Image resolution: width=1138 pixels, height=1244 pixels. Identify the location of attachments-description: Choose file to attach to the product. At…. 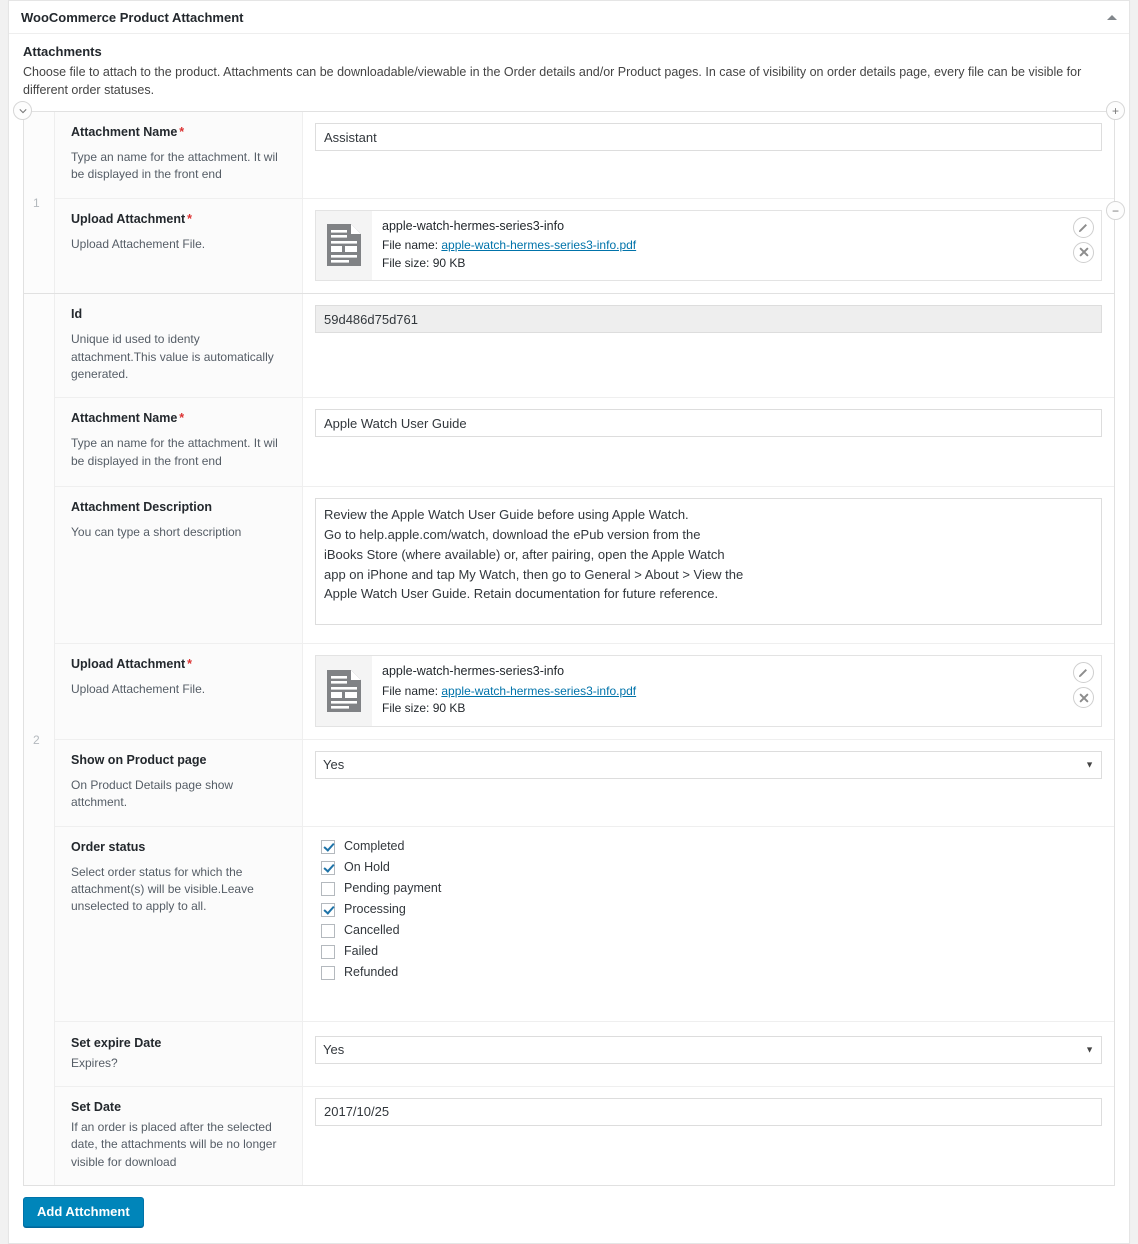
(552, 81).